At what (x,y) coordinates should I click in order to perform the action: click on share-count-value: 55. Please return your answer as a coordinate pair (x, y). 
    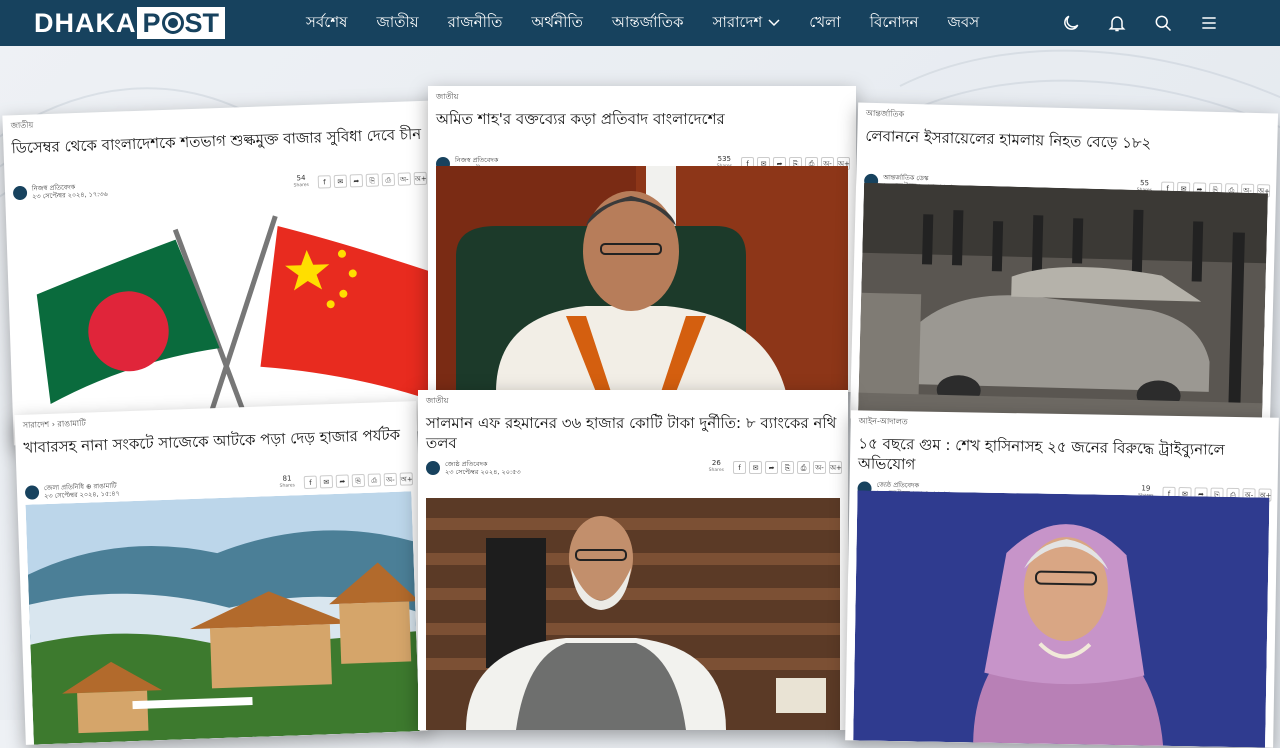
    Looking at the image, I should click on (1144, 183).